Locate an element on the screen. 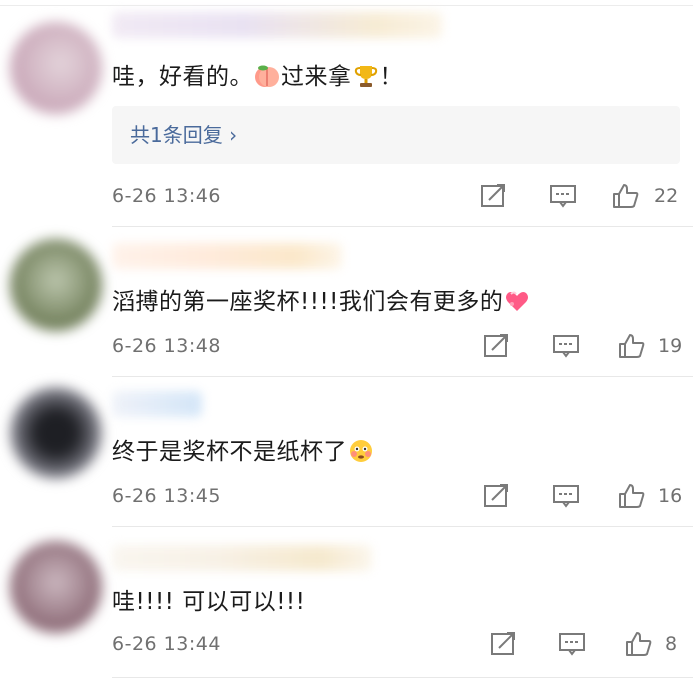 This screenshot has width=693, height=682. flushed-face-emoji-icon is located at coordinates (361, 451).